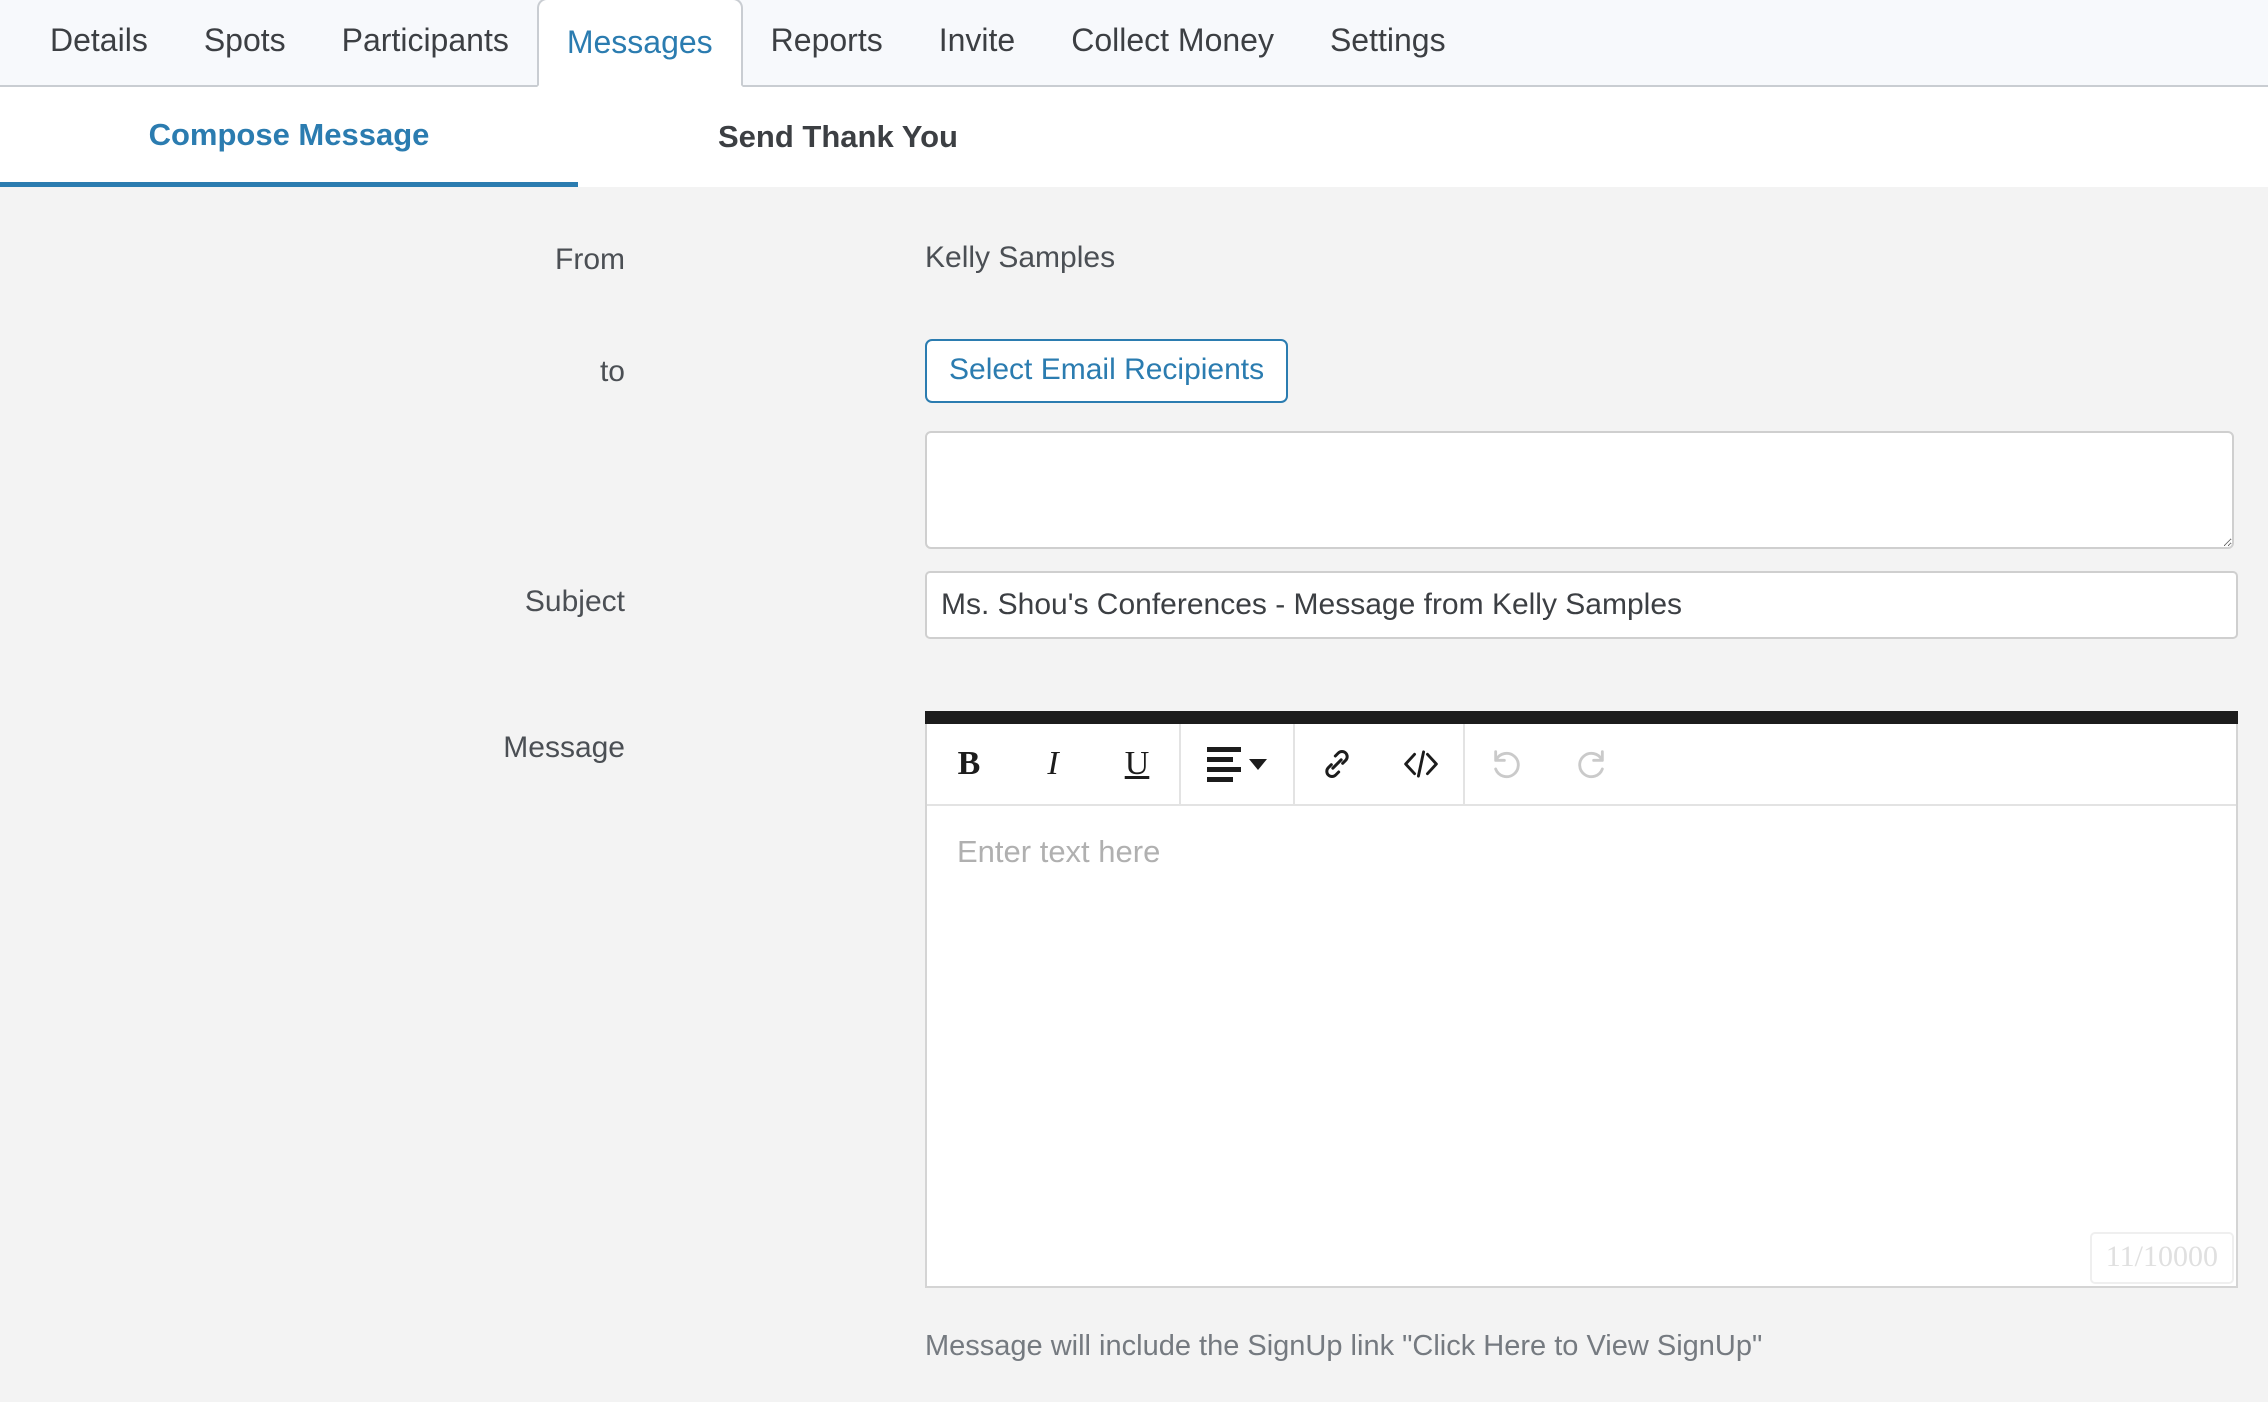 The height and width of the screenshot is (1402, 2268). I want to click on link-icon, so click(1337, 764).